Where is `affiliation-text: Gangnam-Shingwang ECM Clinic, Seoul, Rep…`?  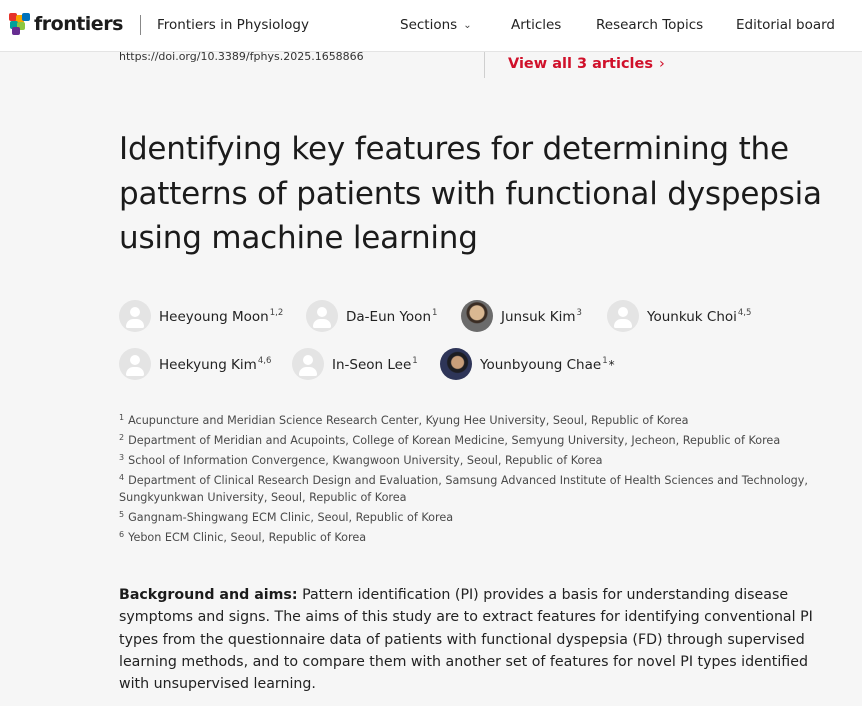
affiliation-text: Gangnam-Shingwang ECM Clinic, Seoul, Rep… is located at coordinates (291, 517).